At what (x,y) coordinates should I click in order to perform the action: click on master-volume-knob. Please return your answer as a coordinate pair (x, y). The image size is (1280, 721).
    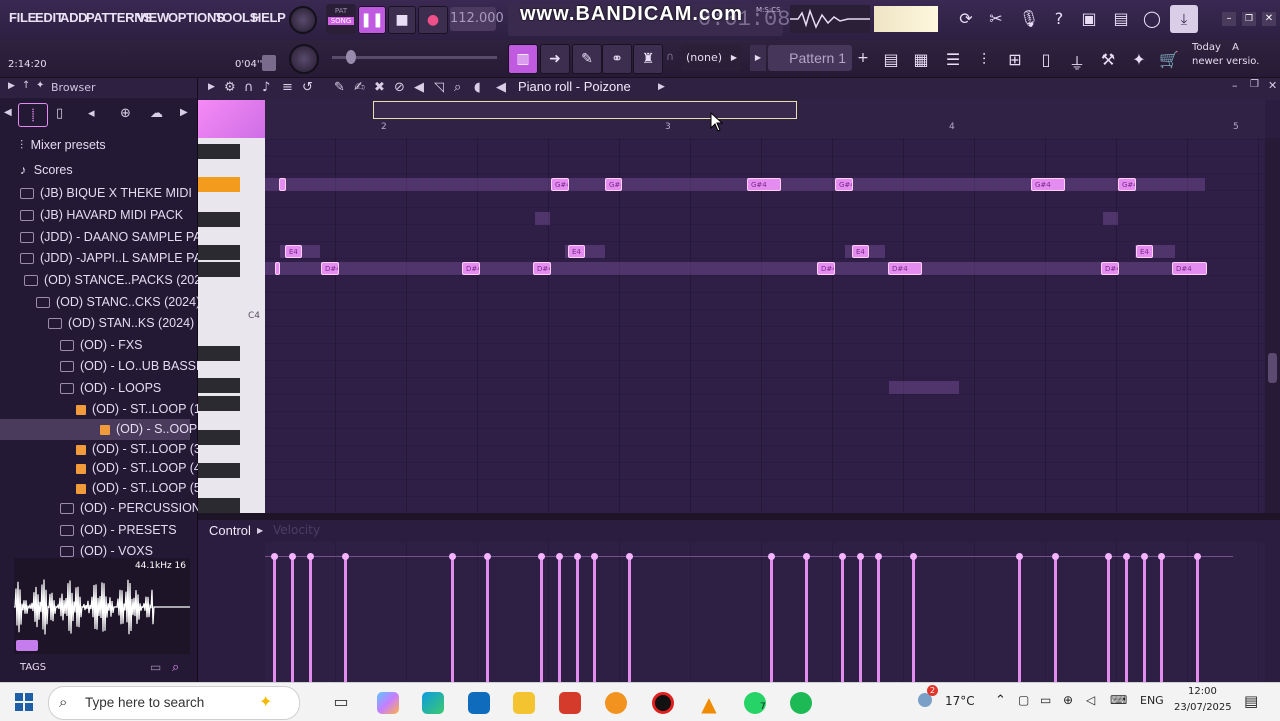
    Looking at the image, I should click on (303, 20).